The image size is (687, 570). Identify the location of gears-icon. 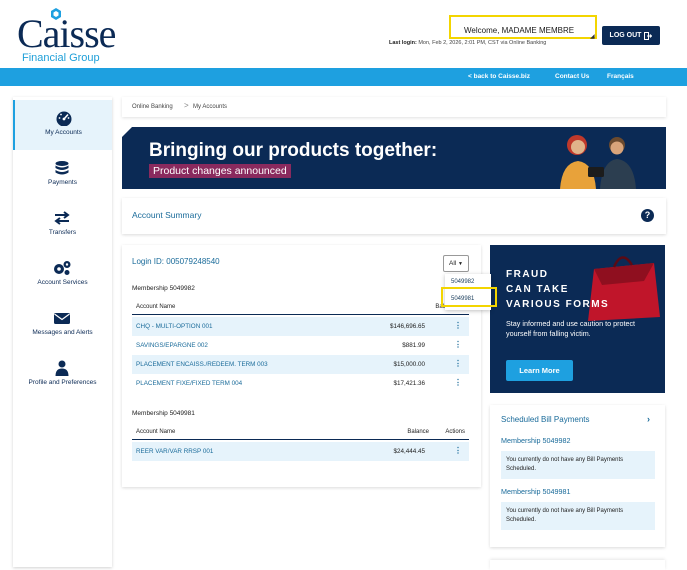
(62, 268).